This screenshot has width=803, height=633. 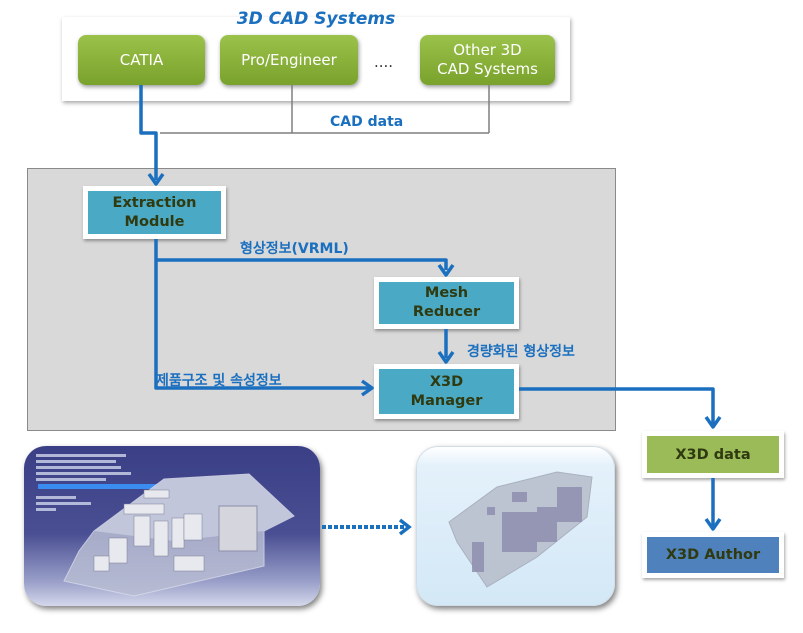 What do you see at coordinates (367, 527) in the screenshot?
I see `dotted-conversion-arrow` at bounding box center [367, 527].